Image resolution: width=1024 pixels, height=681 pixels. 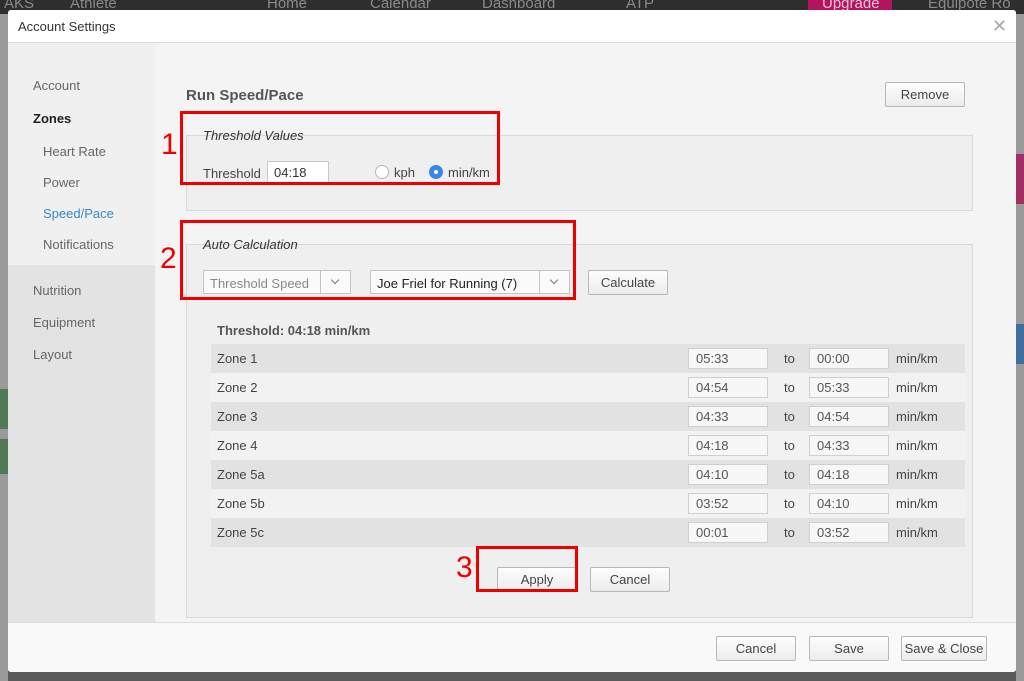 What do you see at coordinates (728, 532) in the screenshot?
I see `zone-from-input: 00:01` at bounding box center [728, 532].